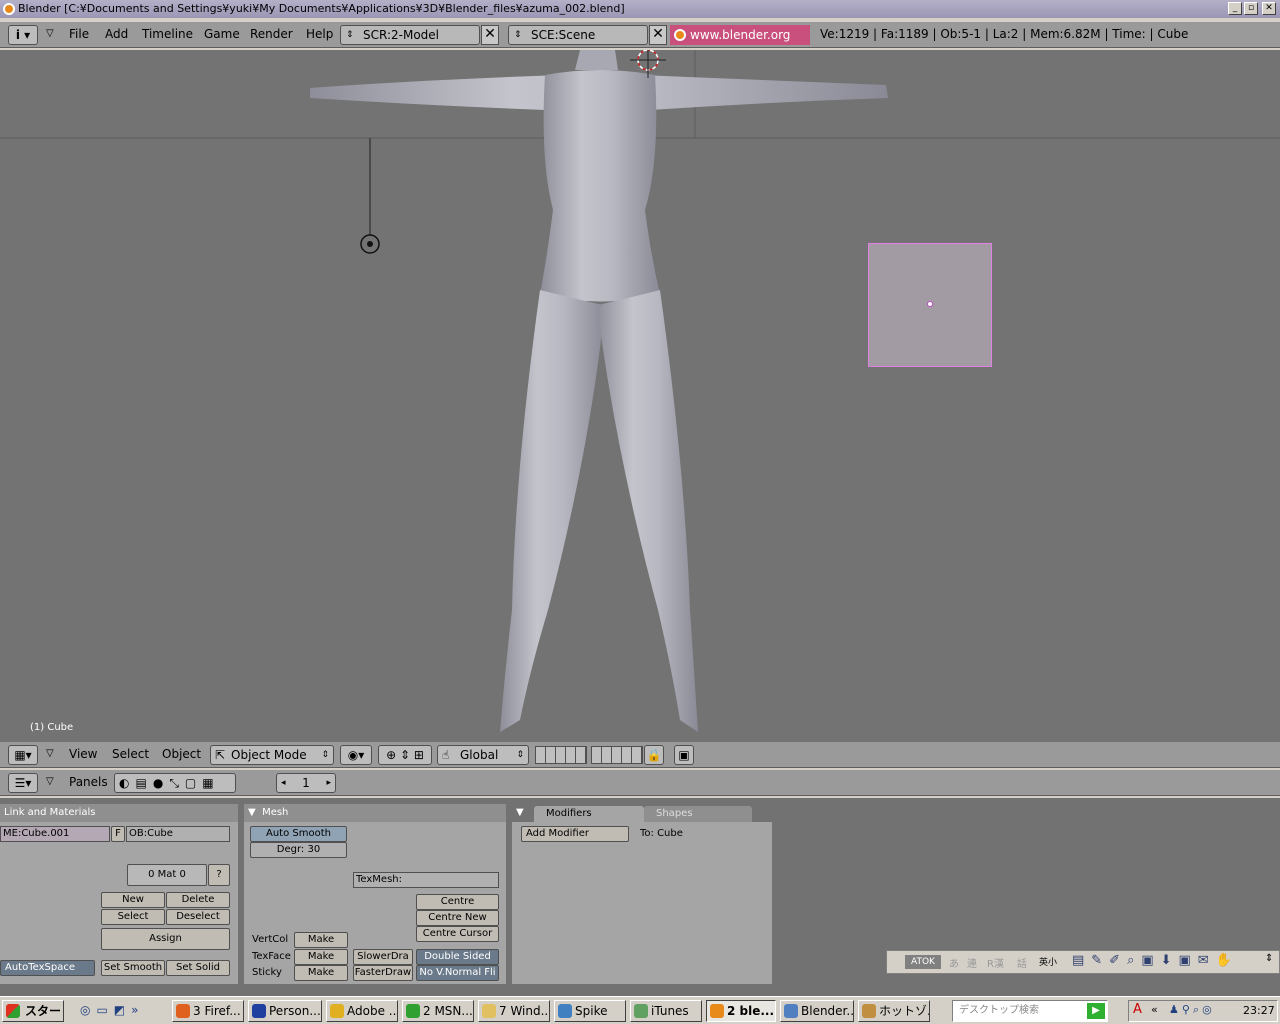 This screenshot has height=1024, width=1280. What do you see at coordinates (130, 754) in the screenshot?
I see `menu-select: Select` at bounding box center [130, 754].